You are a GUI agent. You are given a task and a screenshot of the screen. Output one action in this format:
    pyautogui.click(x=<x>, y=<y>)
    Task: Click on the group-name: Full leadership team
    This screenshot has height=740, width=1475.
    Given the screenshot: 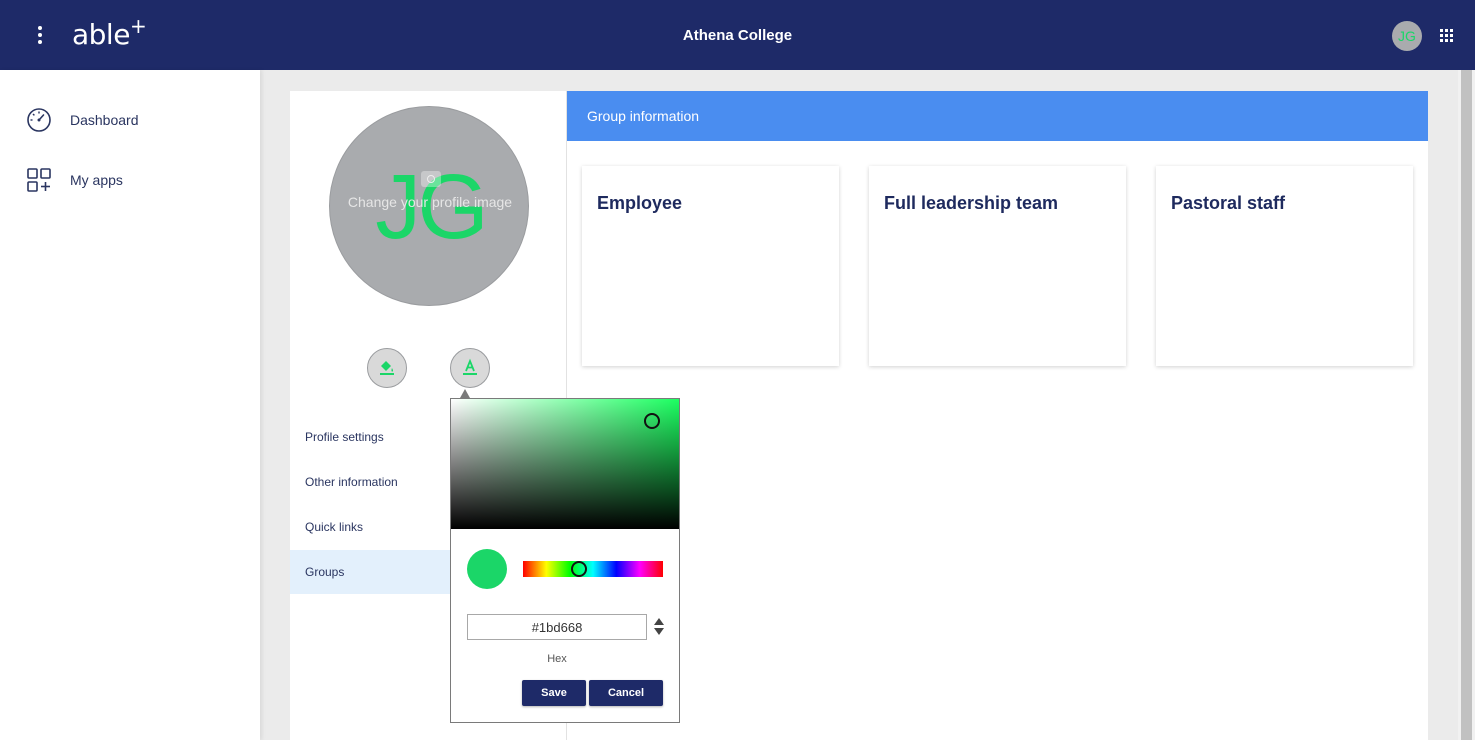 What is the action you would take?
    pyautogui.click(x=971, y=203)
    